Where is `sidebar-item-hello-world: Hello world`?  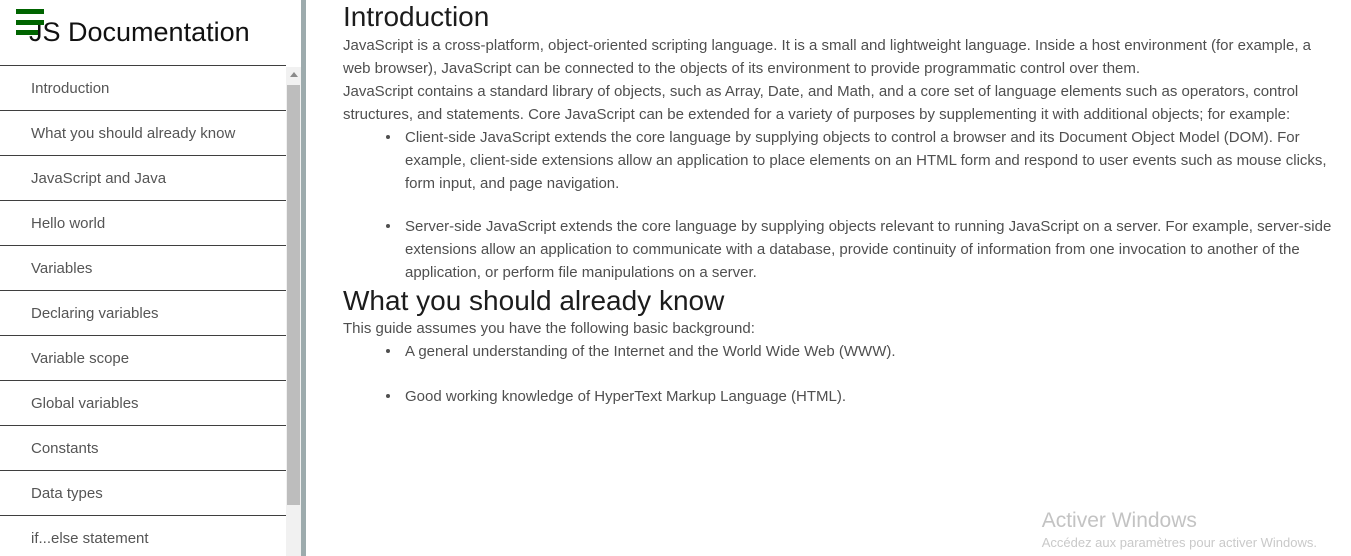 sidebar-item-hello-world: Hello world is located at coordinates (143, 223).